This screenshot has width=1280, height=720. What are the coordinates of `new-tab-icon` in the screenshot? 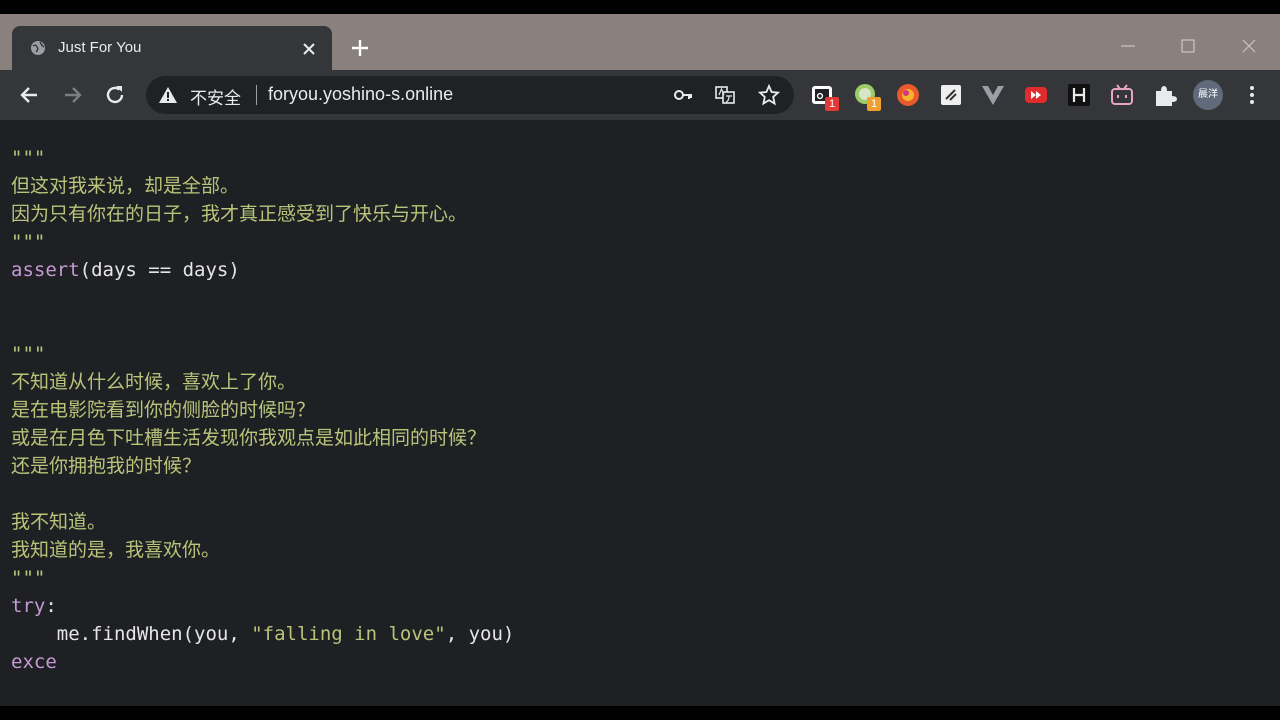 It's located at (360, 48).